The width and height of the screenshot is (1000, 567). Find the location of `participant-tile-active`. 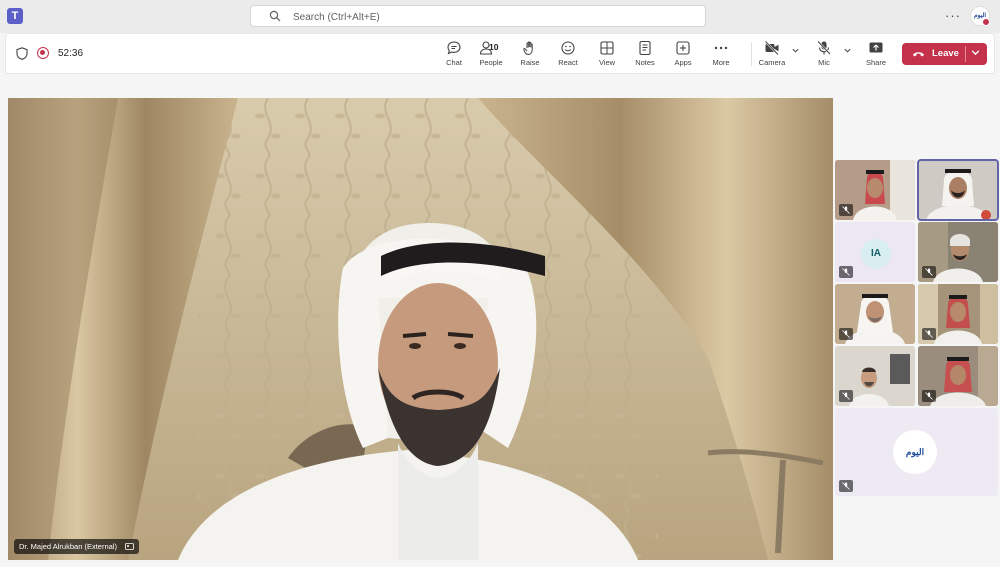

participant-tile-active is located at coordinates (958, 190).